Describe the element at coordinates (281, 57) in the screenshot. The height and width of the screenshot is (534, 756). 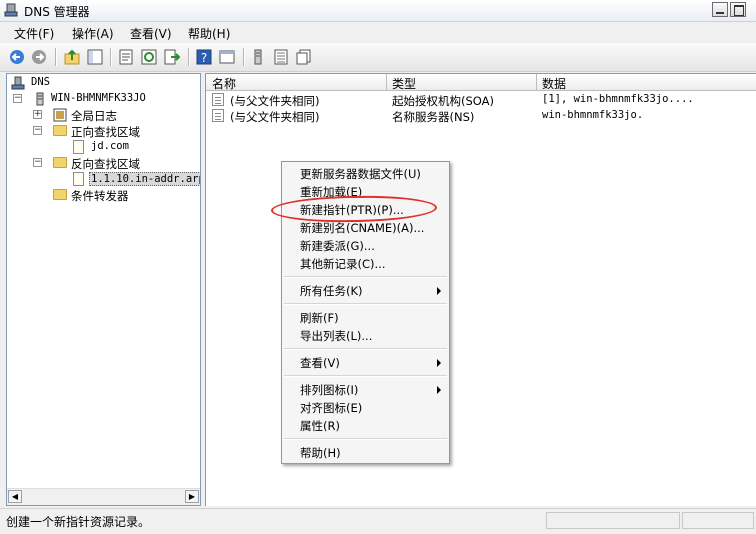
I see `list-icon` at that location.